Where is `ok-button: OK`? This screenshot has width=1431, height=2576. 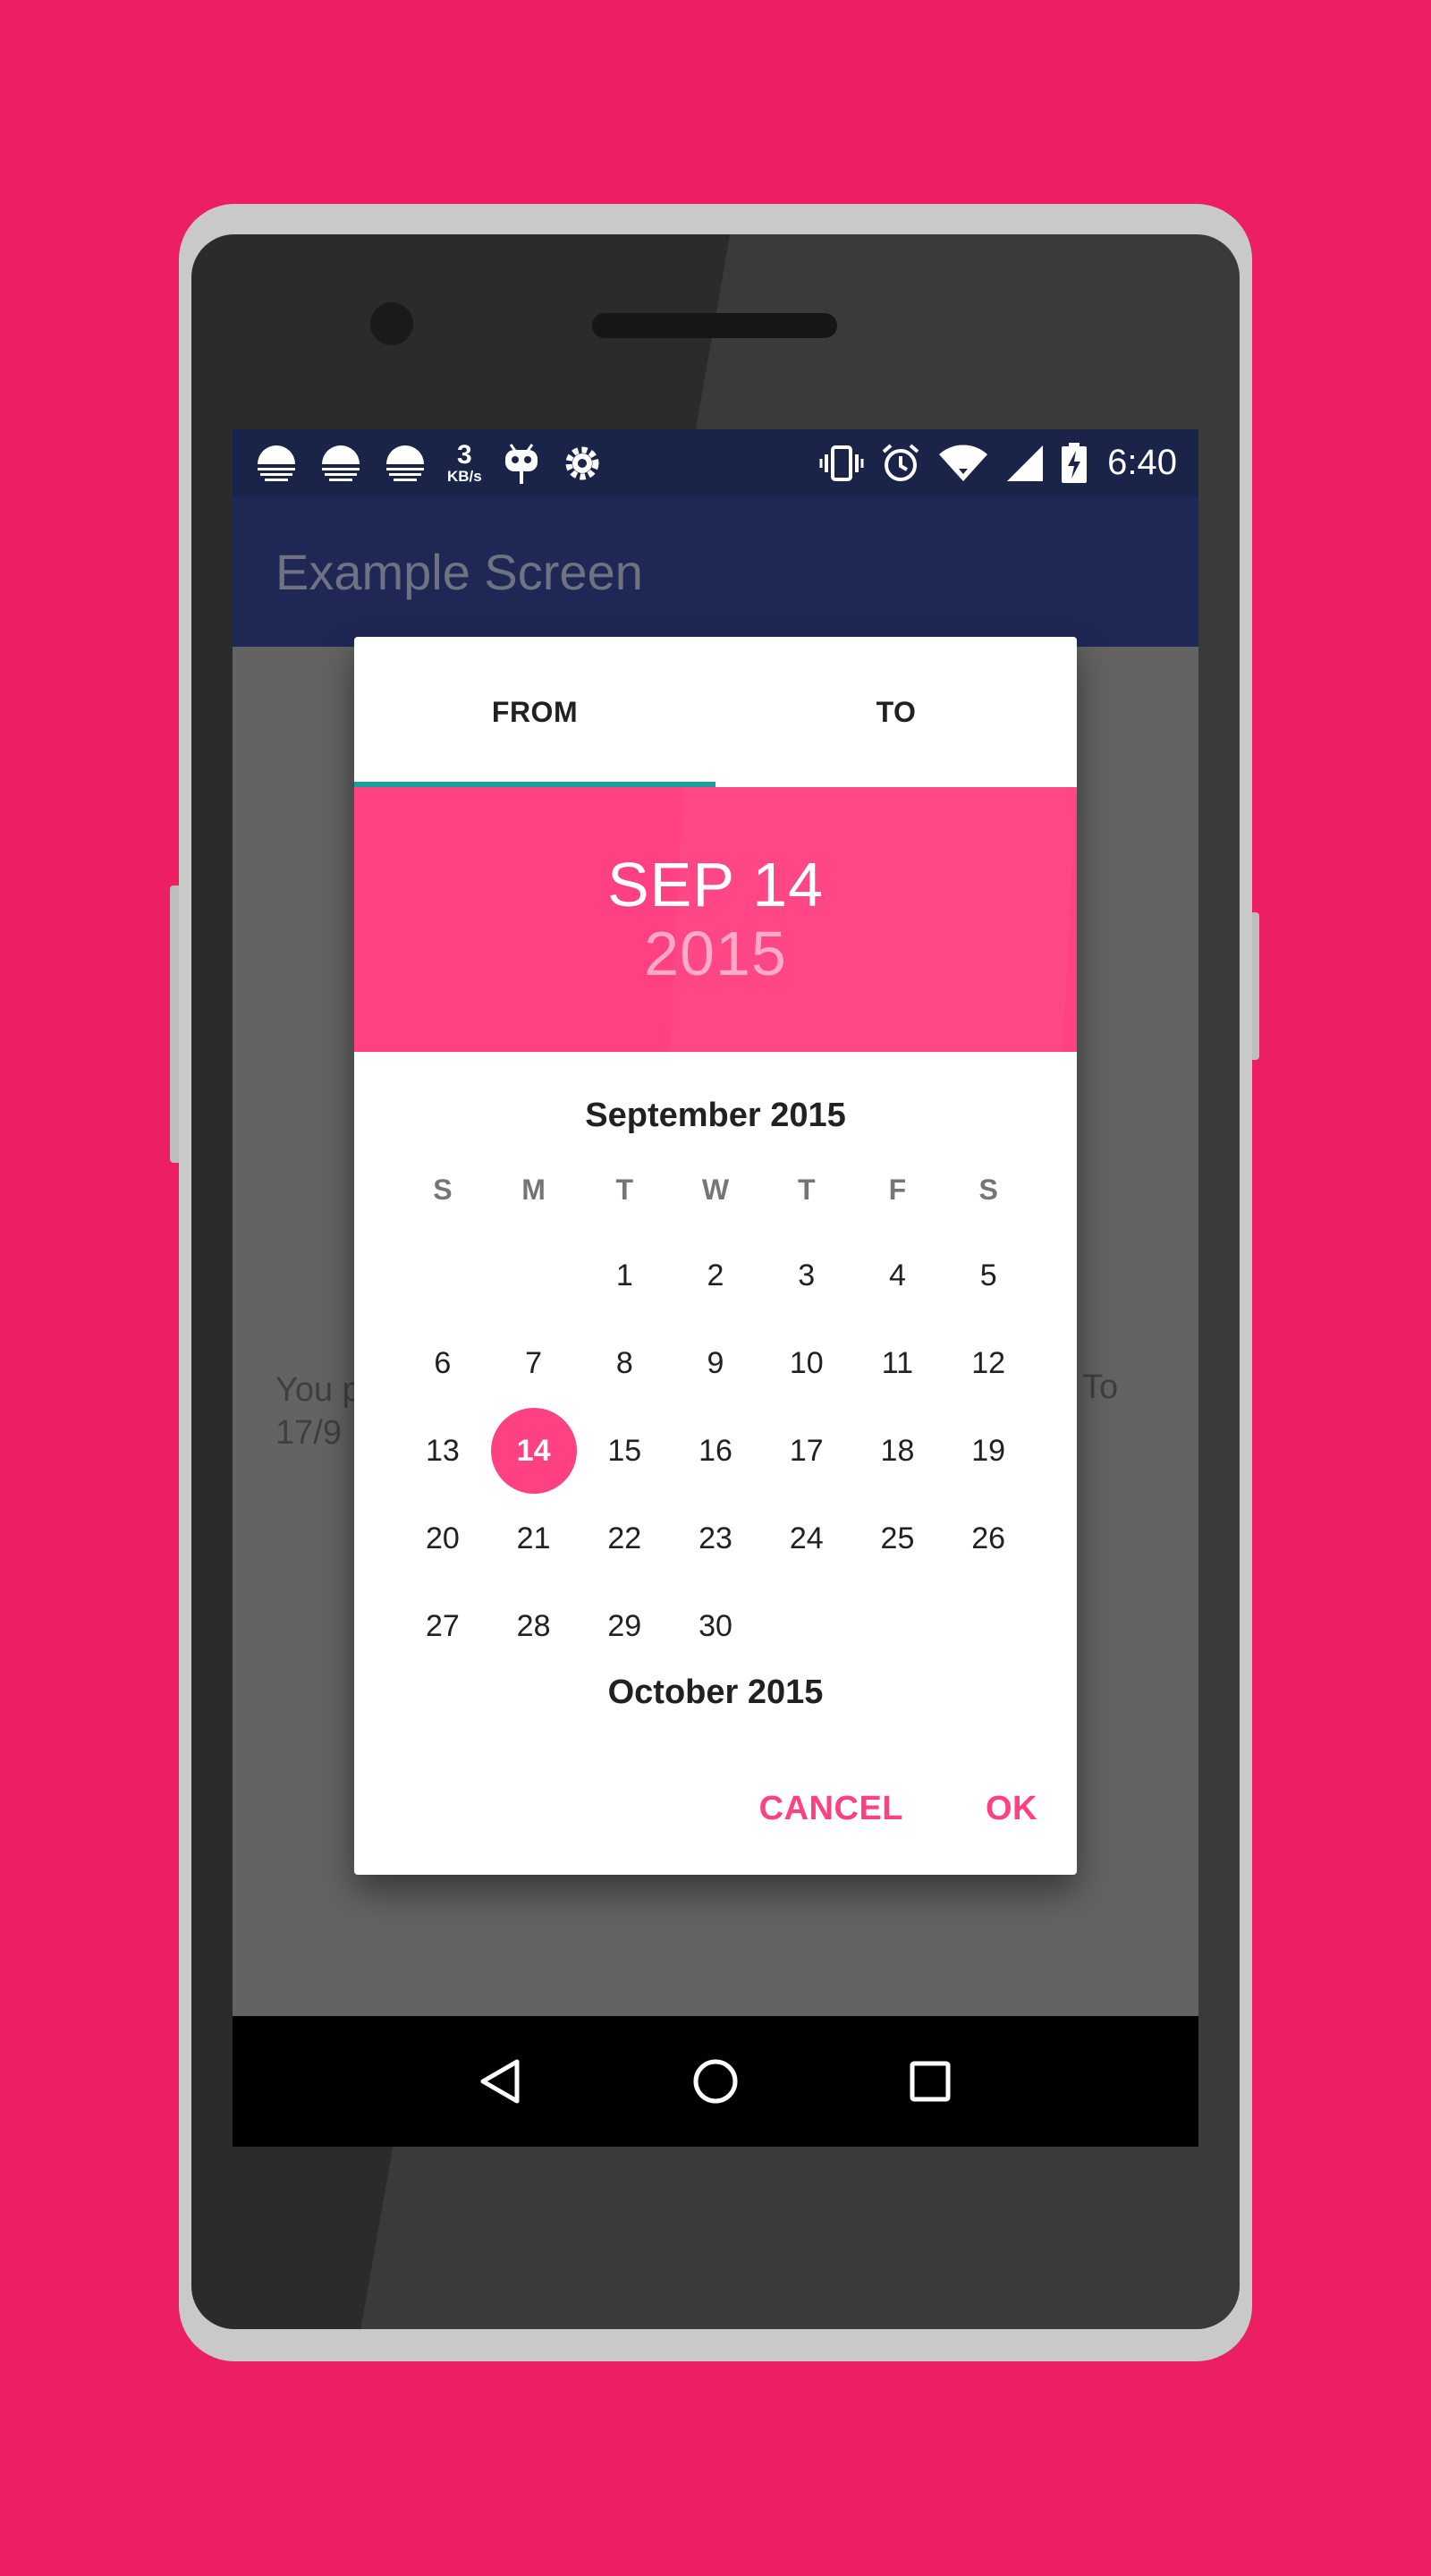
ok-button: OK is located at coordinates (1011, 1809).